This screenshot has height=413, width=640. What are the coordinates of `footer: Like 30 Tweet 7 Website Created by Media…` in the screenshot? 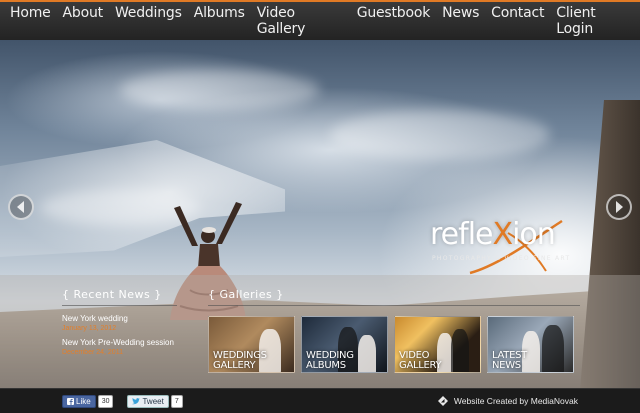 It's located at (320, 400).